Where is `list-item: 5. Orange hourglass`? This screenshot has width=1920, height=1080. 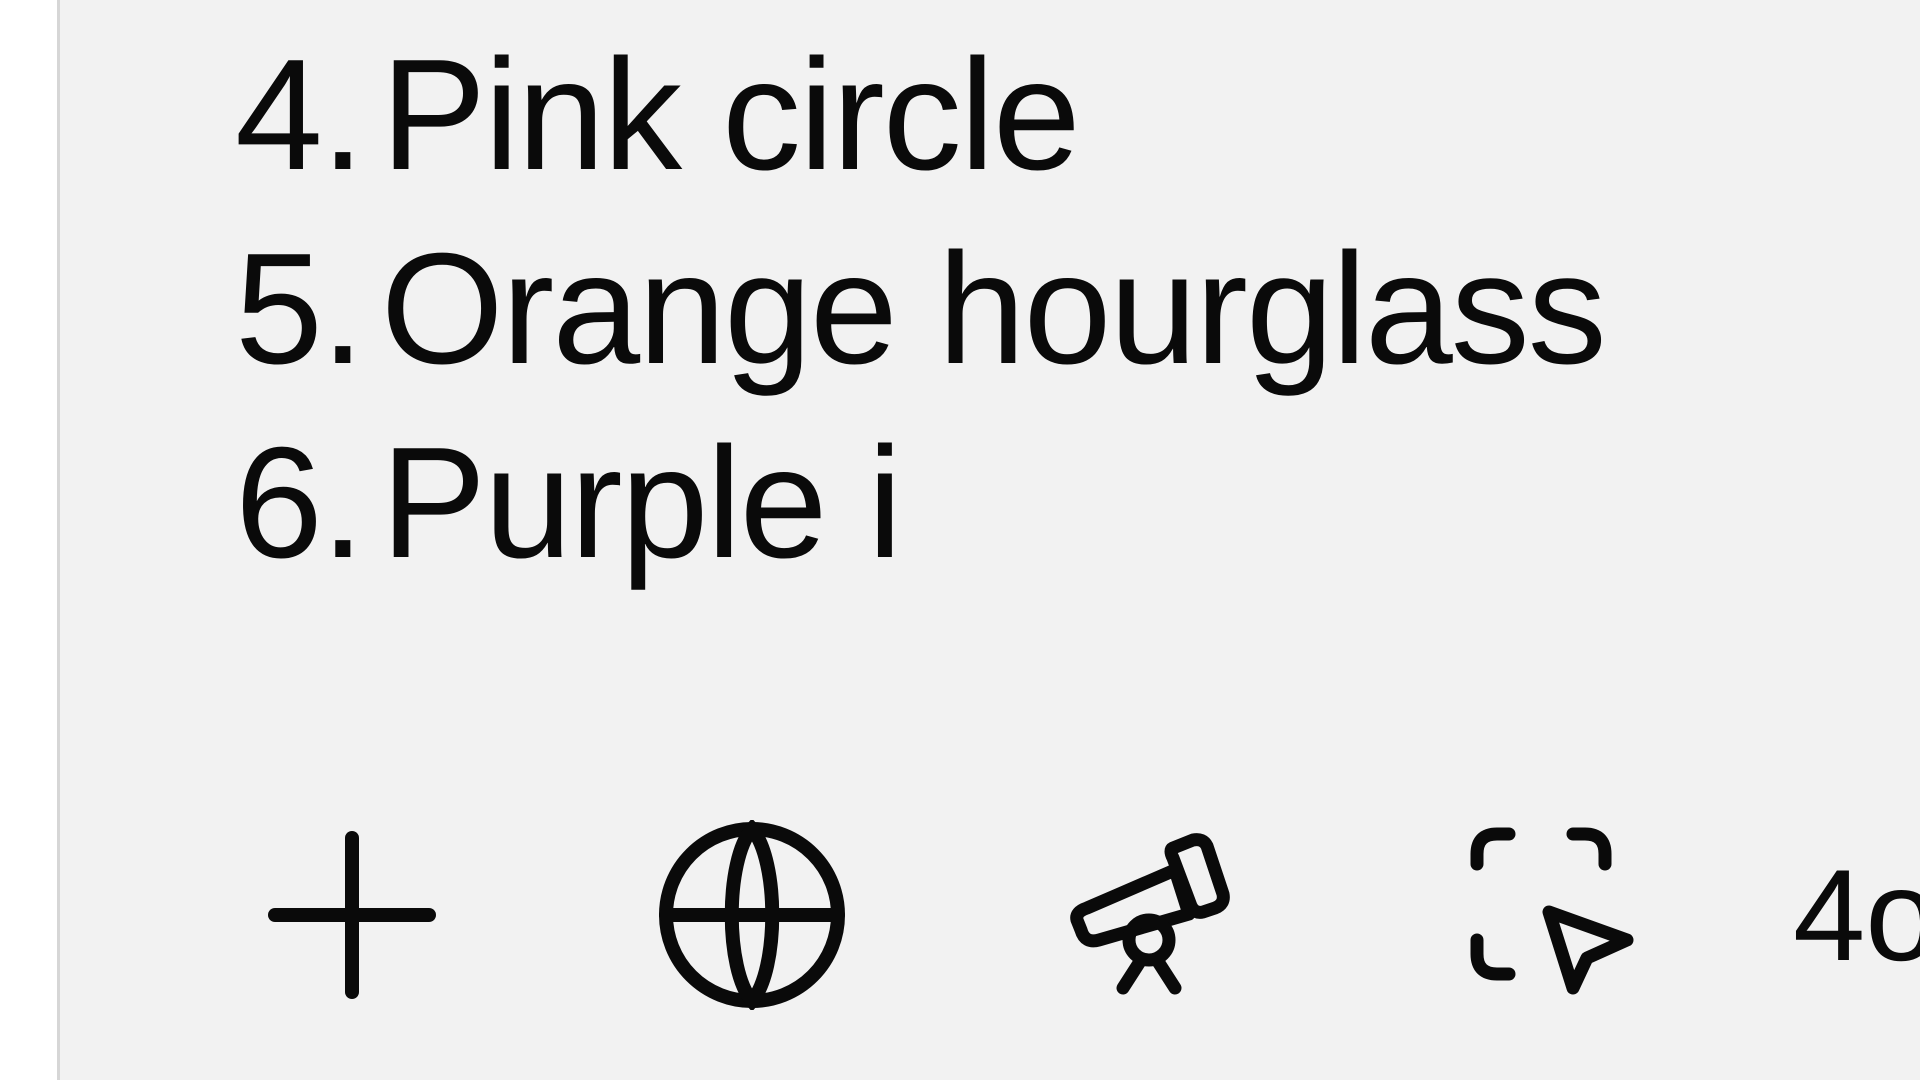
list-item: 5. Orange hourglass is located at coordinates (921, 309).